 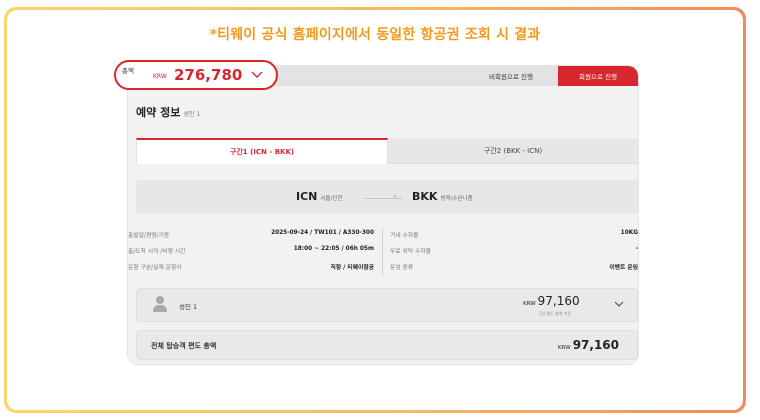 What do you see at coordinates (558, 301) in the screenshot?
I see `passenger-amount: 97,160` at bounding box center [558, 301].